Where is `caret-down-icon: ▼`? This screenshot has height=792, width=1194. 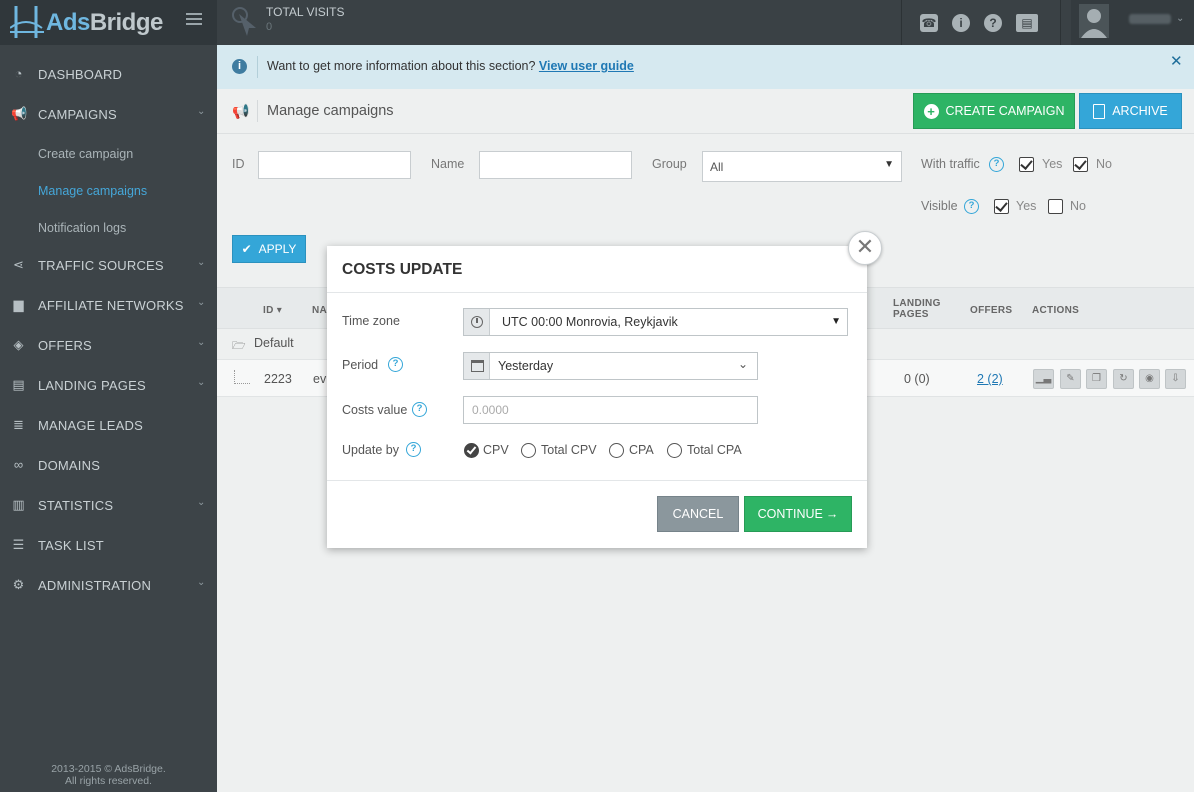
caret-down-icon: ▼ is located at coordinates (836, 321).